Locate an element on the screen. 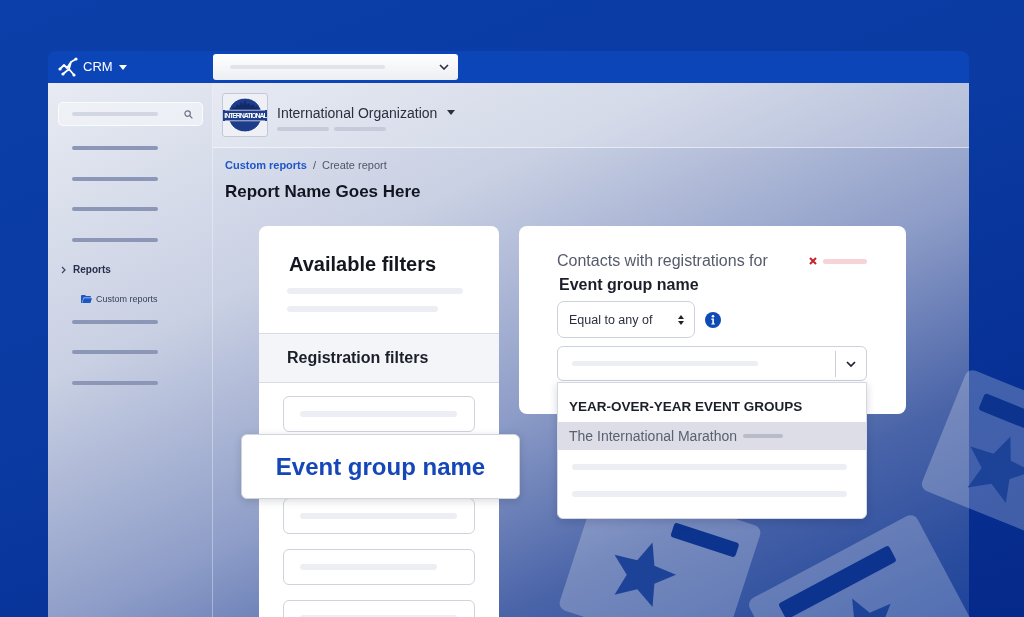 The height and width of the screenshot is (617, 1024). page-title: Report Name Goes Here is located at coordinates (323, 192).